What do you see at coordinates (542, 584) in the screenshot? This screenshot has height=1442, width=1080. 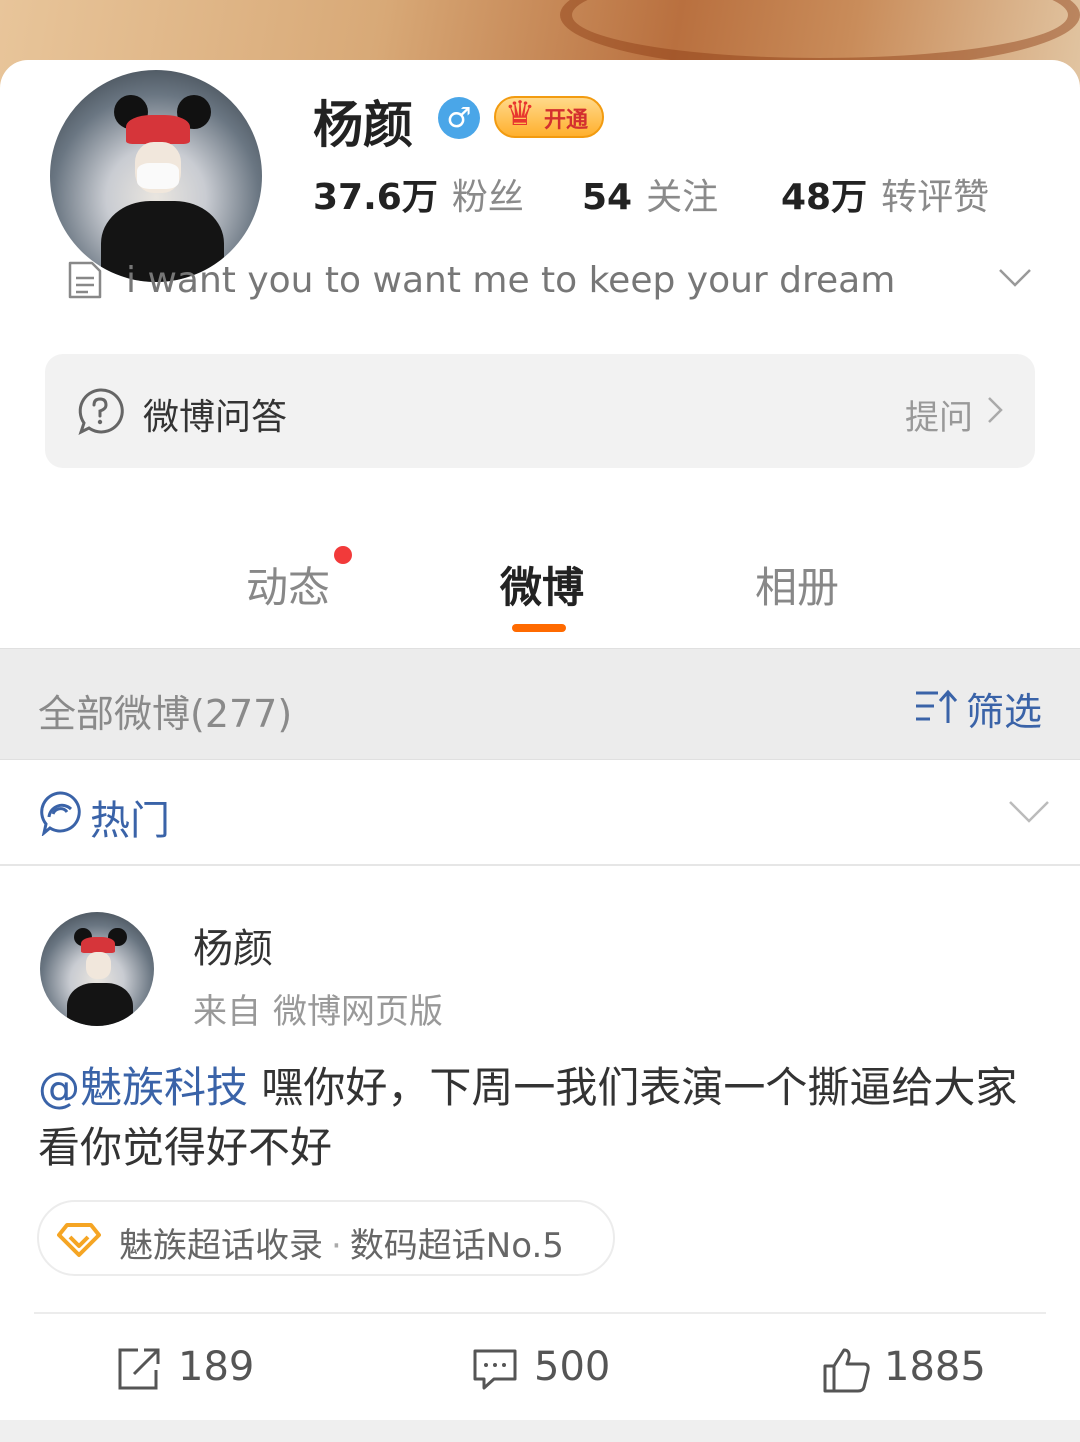 I see `tab-weibo: 微博` at bounding box center [542, 584].